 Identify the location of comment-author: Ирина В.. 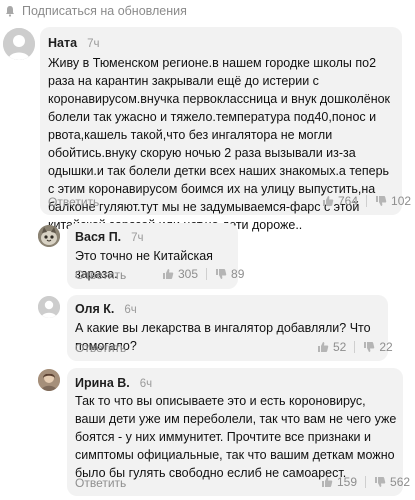
(102, 383).